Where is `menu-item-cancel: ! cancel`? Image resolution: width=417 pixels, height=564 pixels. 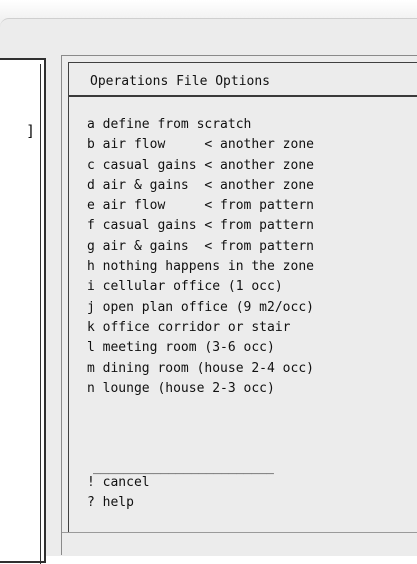
menu-item-cancel: ! cancel is located at coordinates (118, 483).